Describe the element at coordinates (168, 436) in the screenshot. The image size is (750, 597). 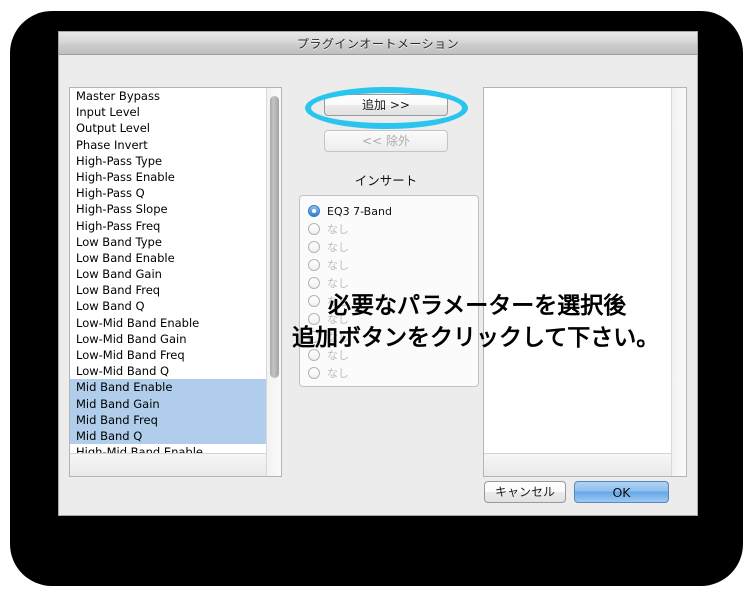
I see `parameter-list-item: Mid Band Q` at that location.